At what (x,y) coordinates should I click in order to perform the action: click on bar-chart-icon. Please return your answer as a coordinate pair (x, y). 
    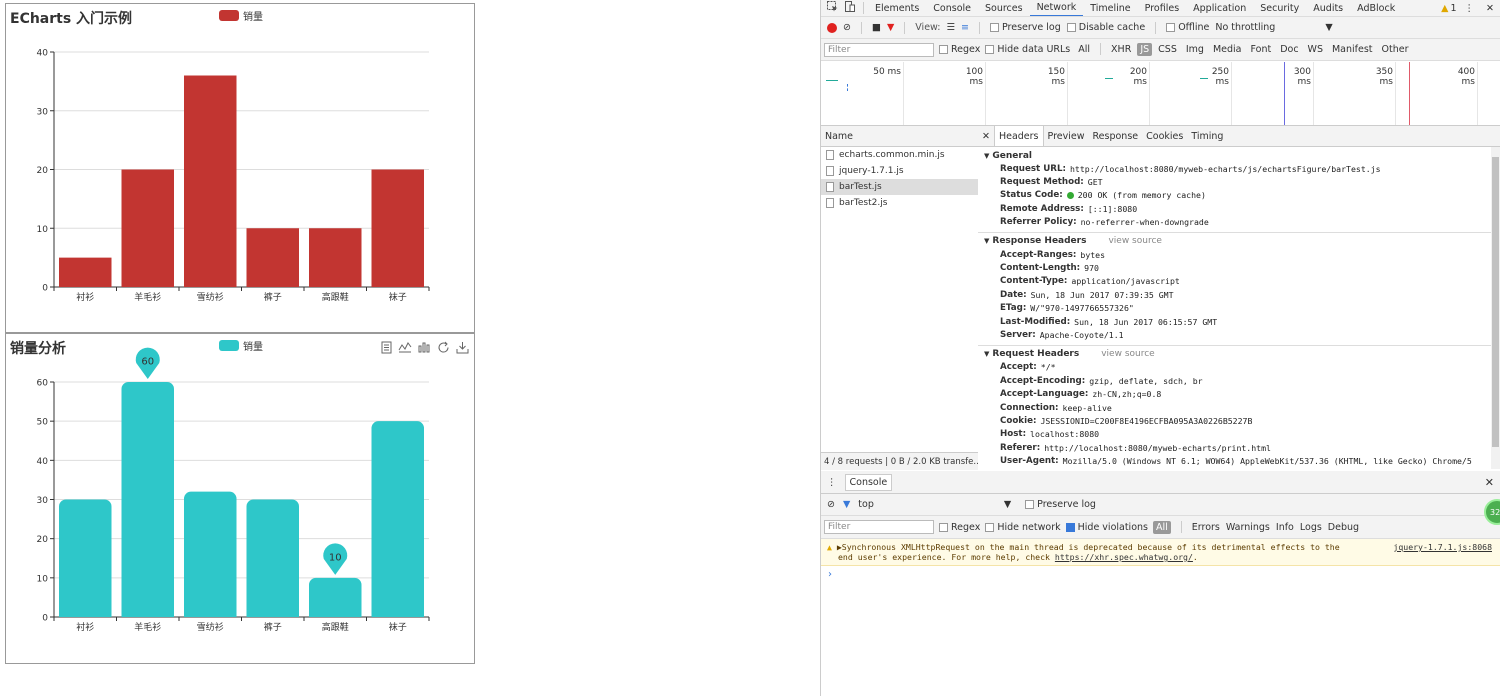
    Looking at the image, I should click on (424, 347).